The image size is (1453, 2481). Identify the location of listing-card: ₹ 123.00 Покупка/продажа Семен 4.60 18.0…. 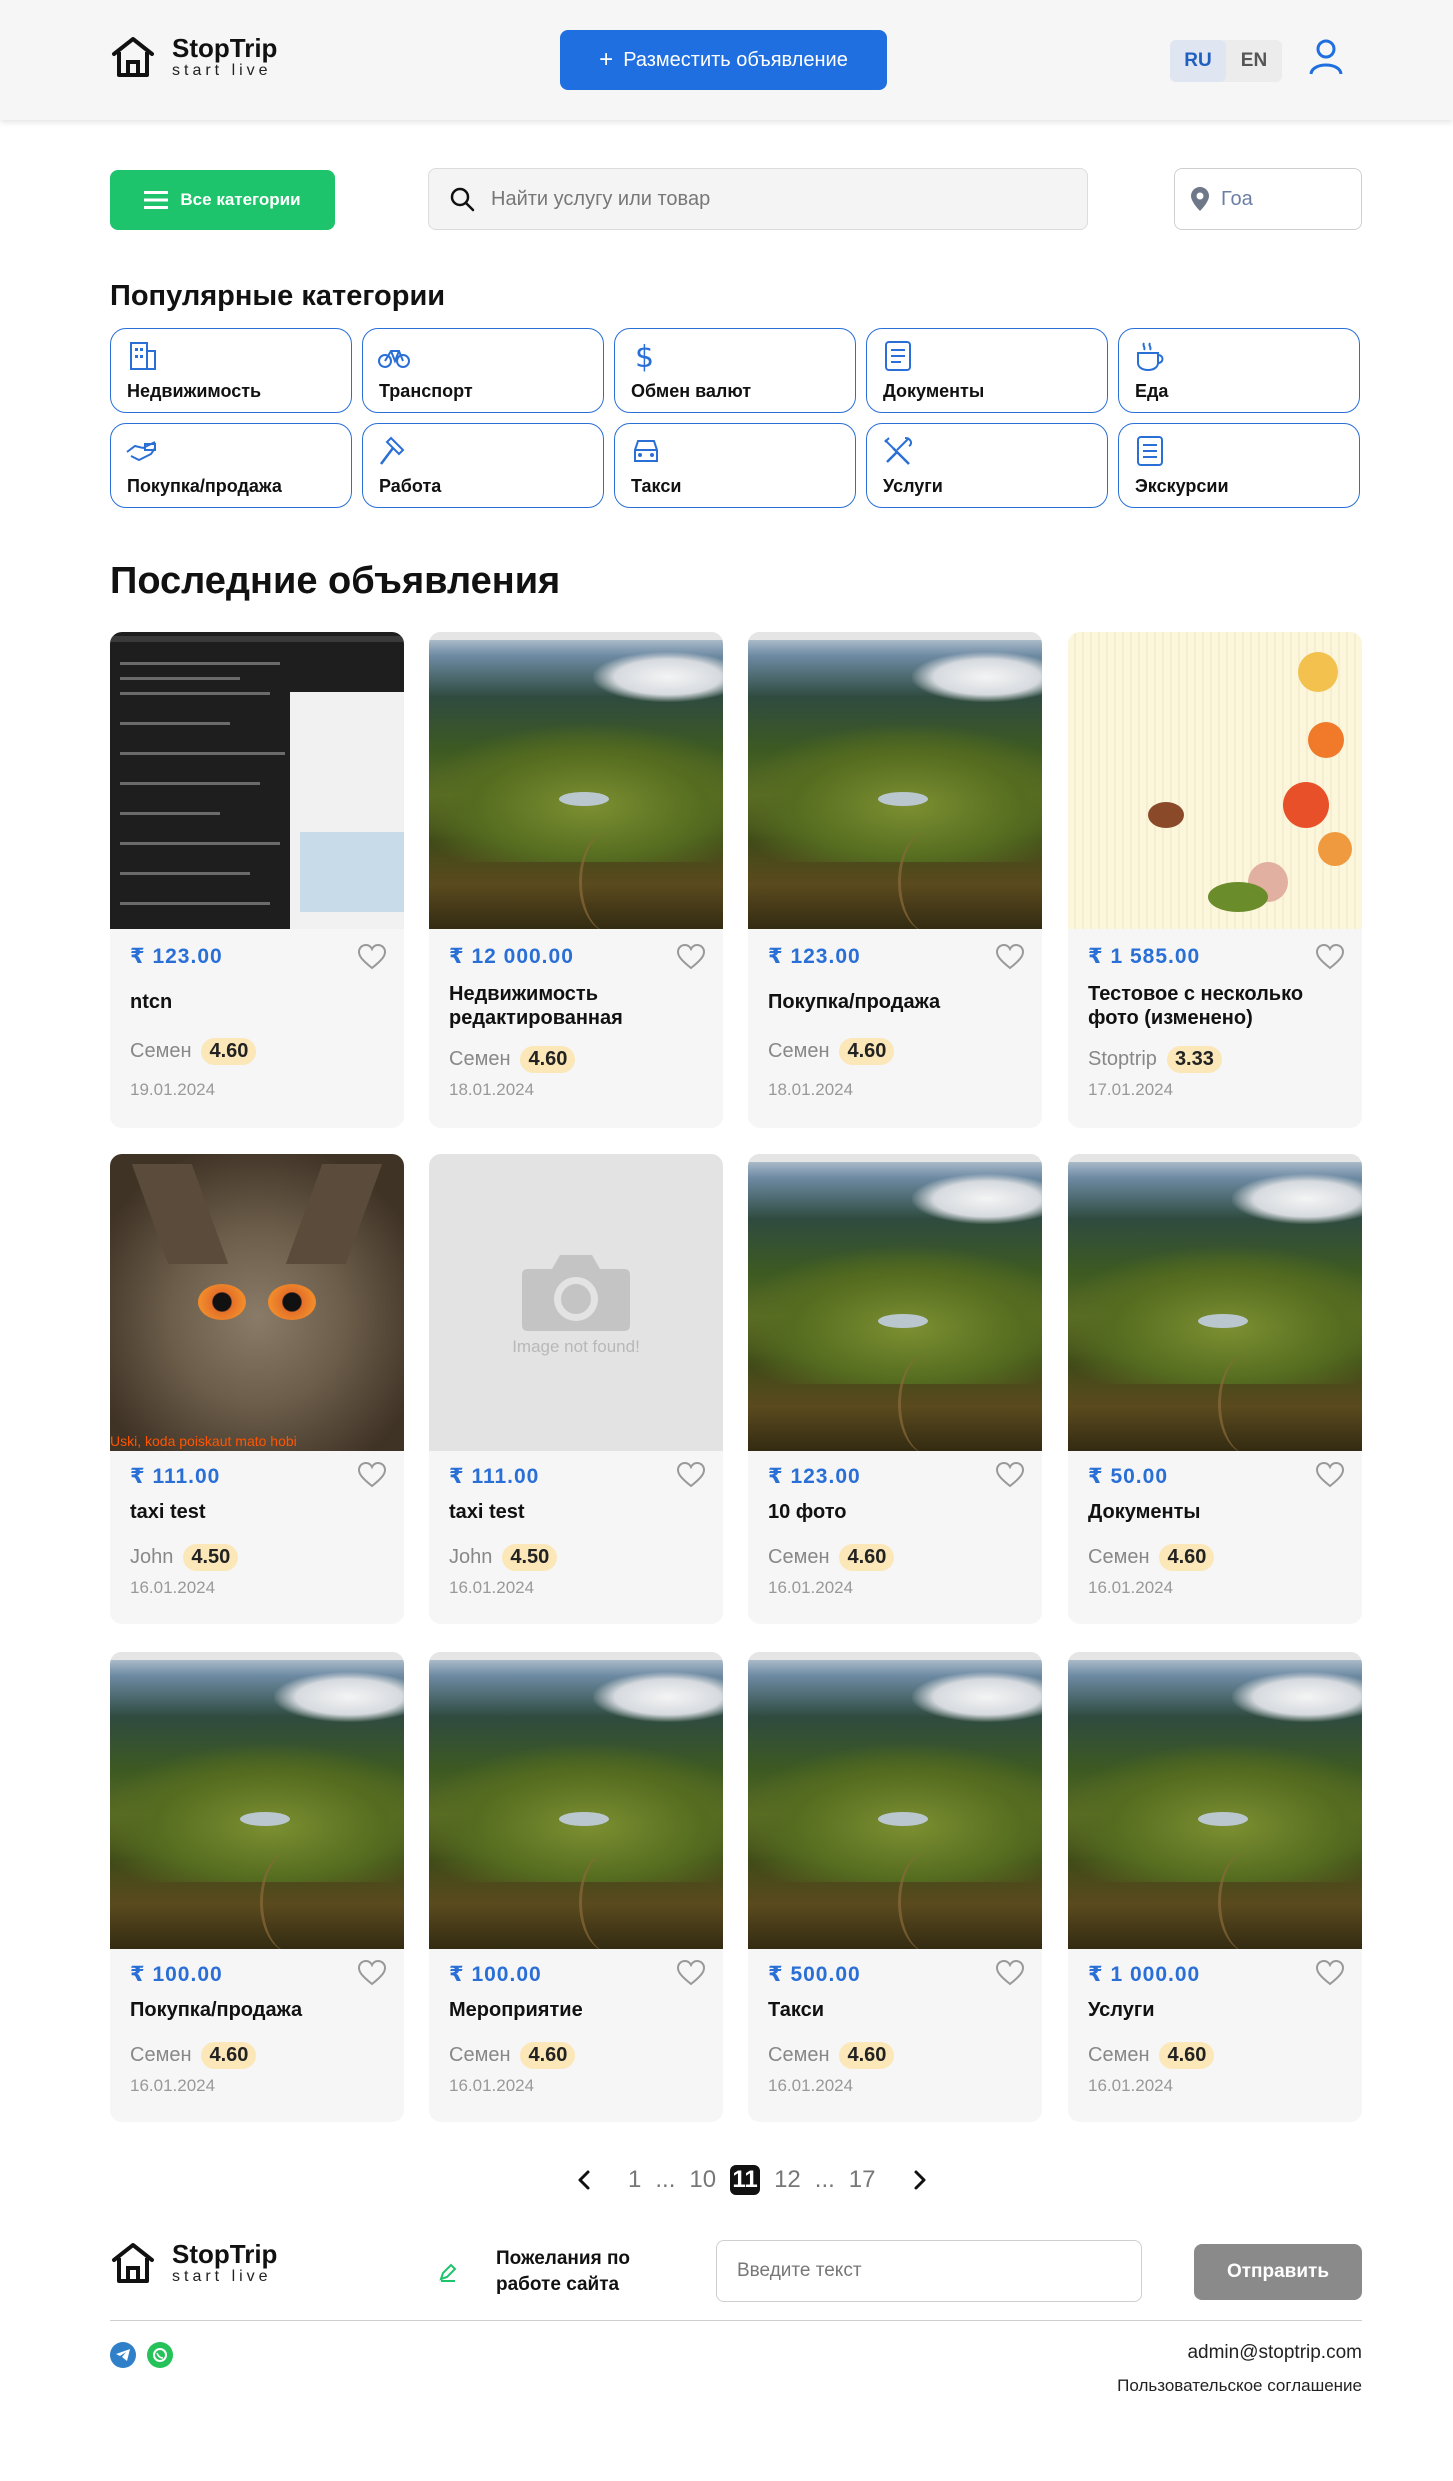
(895, 880).